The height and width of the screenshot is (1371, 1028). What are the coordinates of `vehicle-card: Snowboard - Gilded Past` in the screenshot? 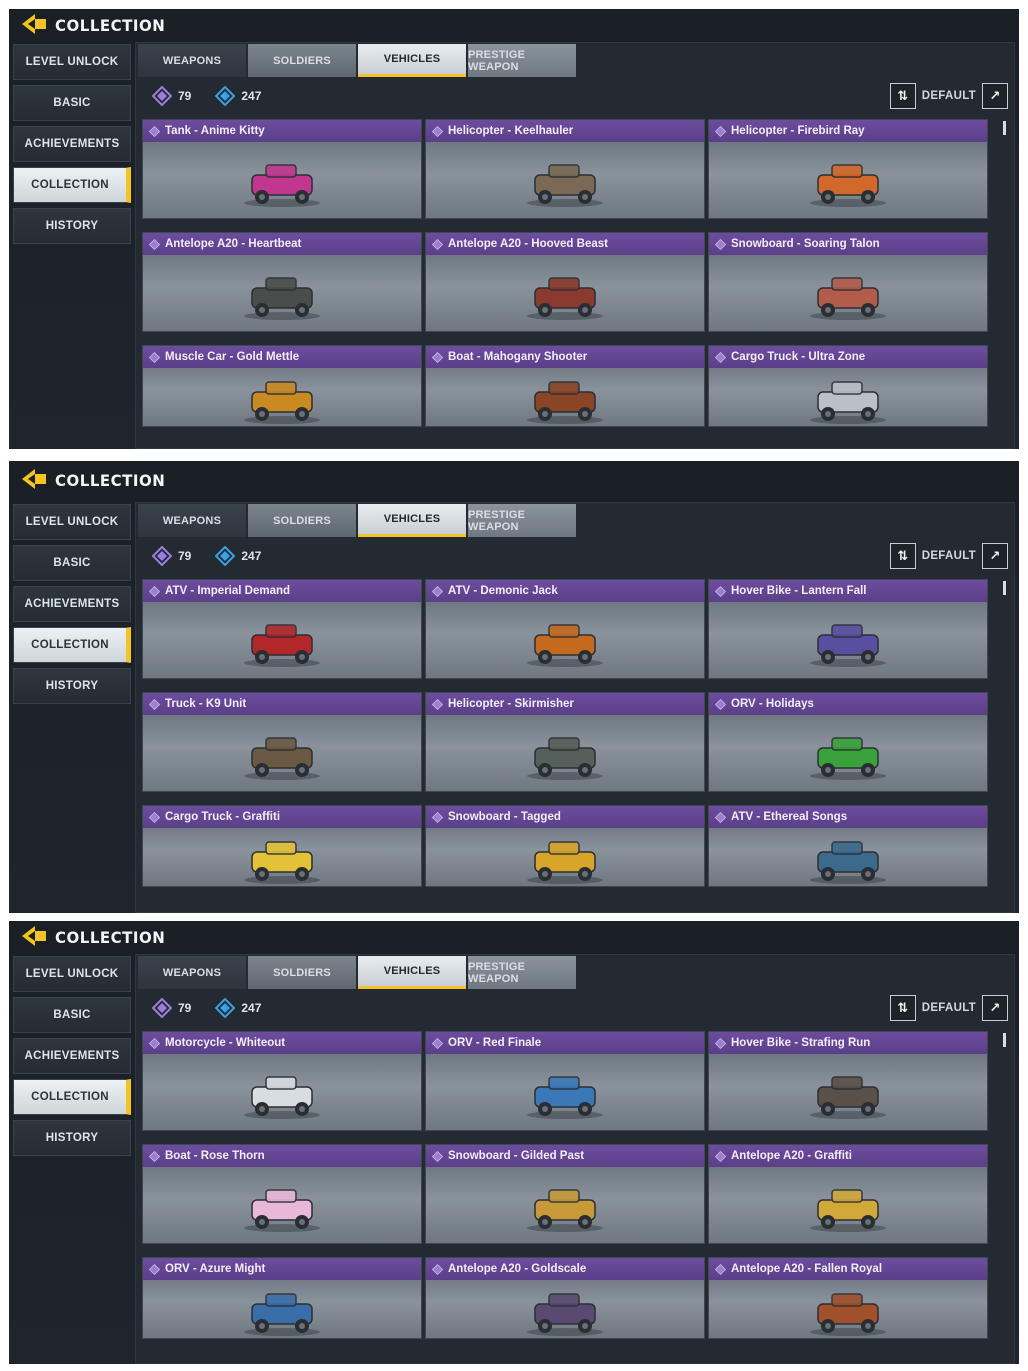 It's located at (565, 1194).